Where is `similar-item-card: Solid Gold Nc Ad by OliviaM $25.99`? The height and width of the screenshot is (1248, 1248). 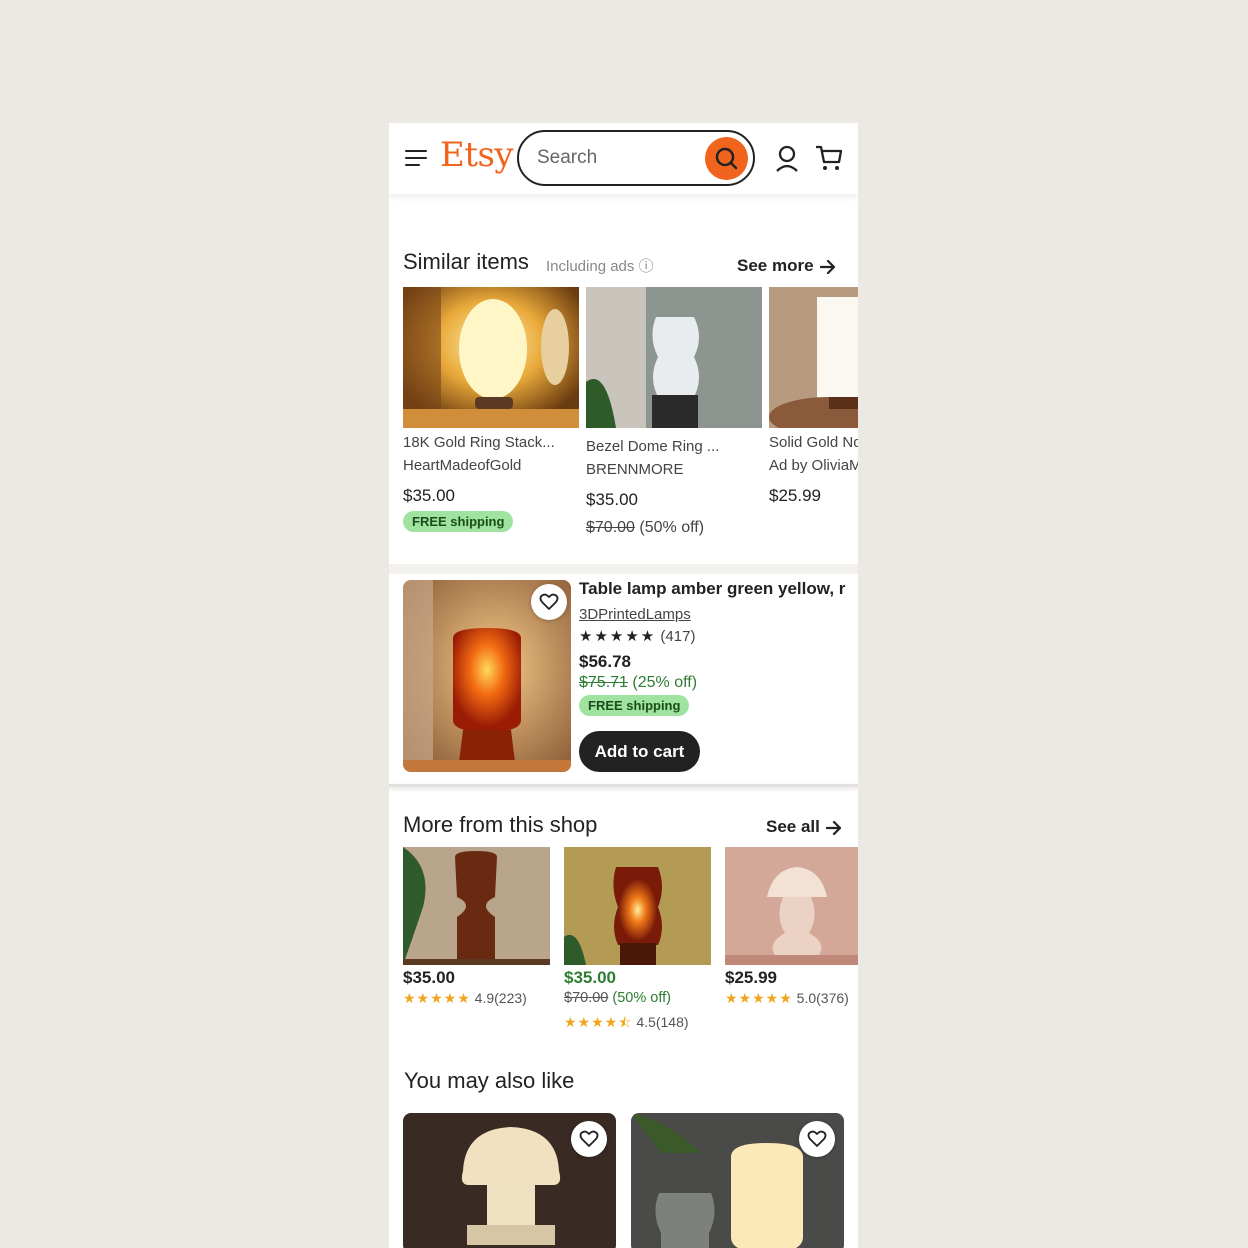
similar-item-card: Solid Gold Nc Ad by OliviaM $25.99 is located at coordinates (813, 396).